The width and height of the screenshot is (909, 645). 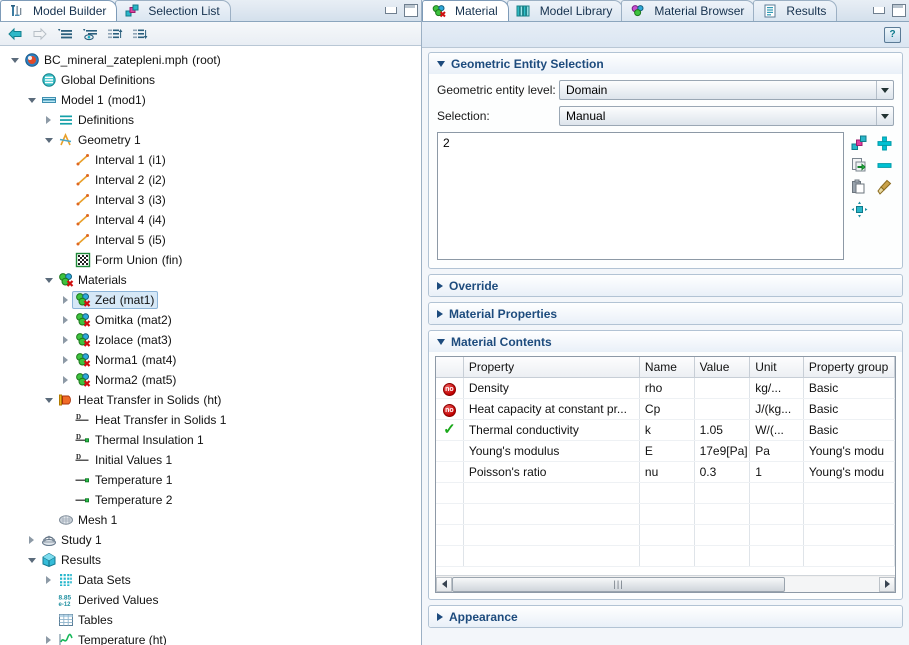 What do you see at coordinates (210, 440) in the screenshot?
I see `tree-node-thermal-insulation-1: D Thermal Insulation 1` at bounding box center [210, 440].